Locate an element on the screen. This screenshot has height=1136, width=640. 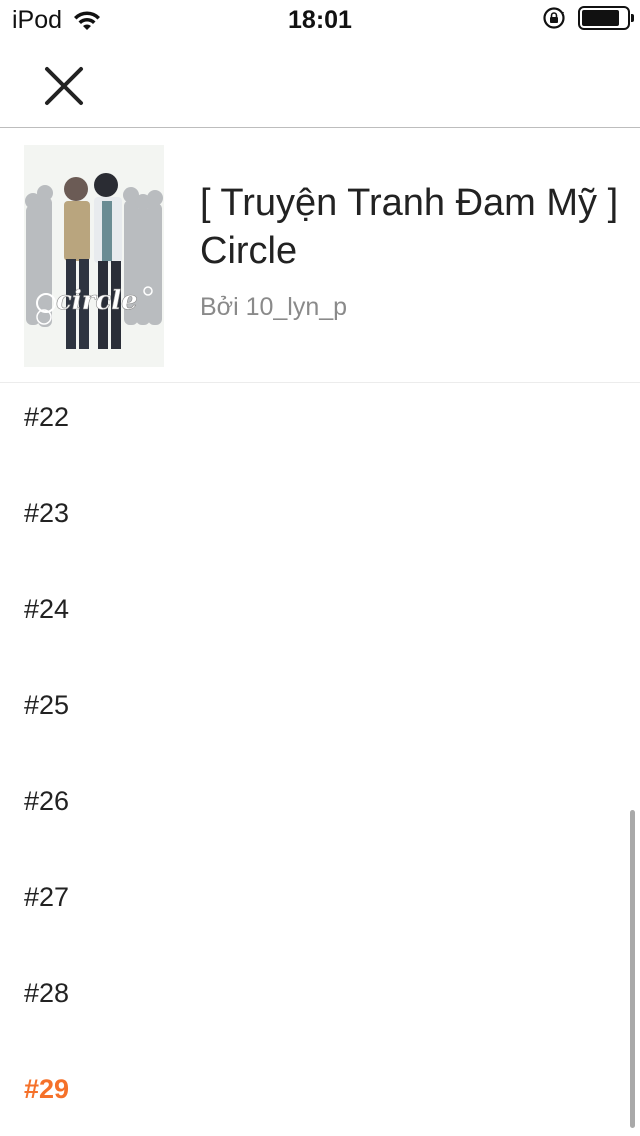
chapter-item: #28 is located at coordinates (320, 1008).